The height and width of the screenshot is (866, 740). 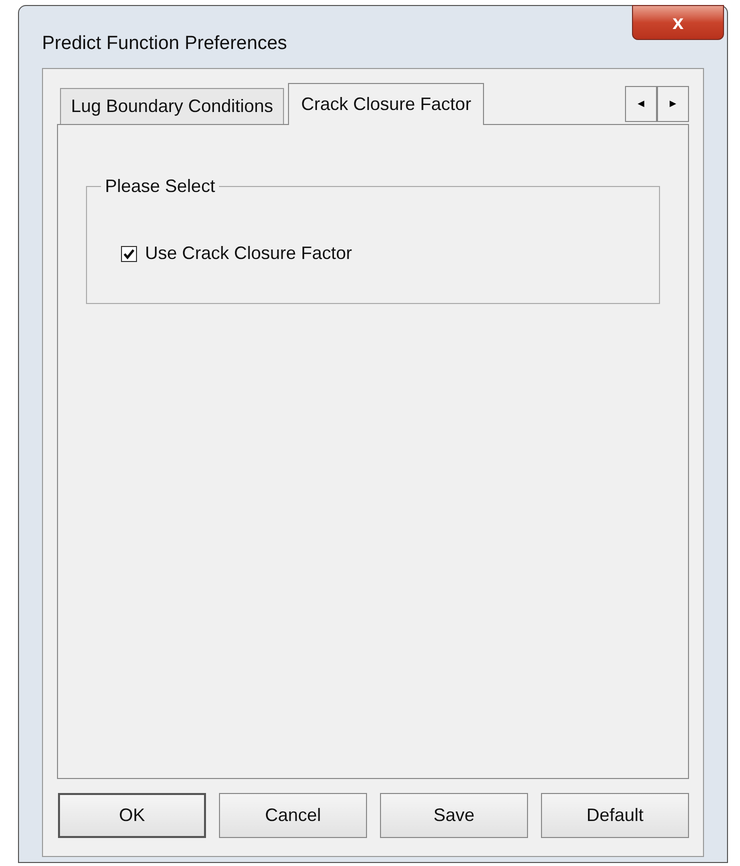 I want to click on scroll-right-button: ►, so click(x=673, y=104).